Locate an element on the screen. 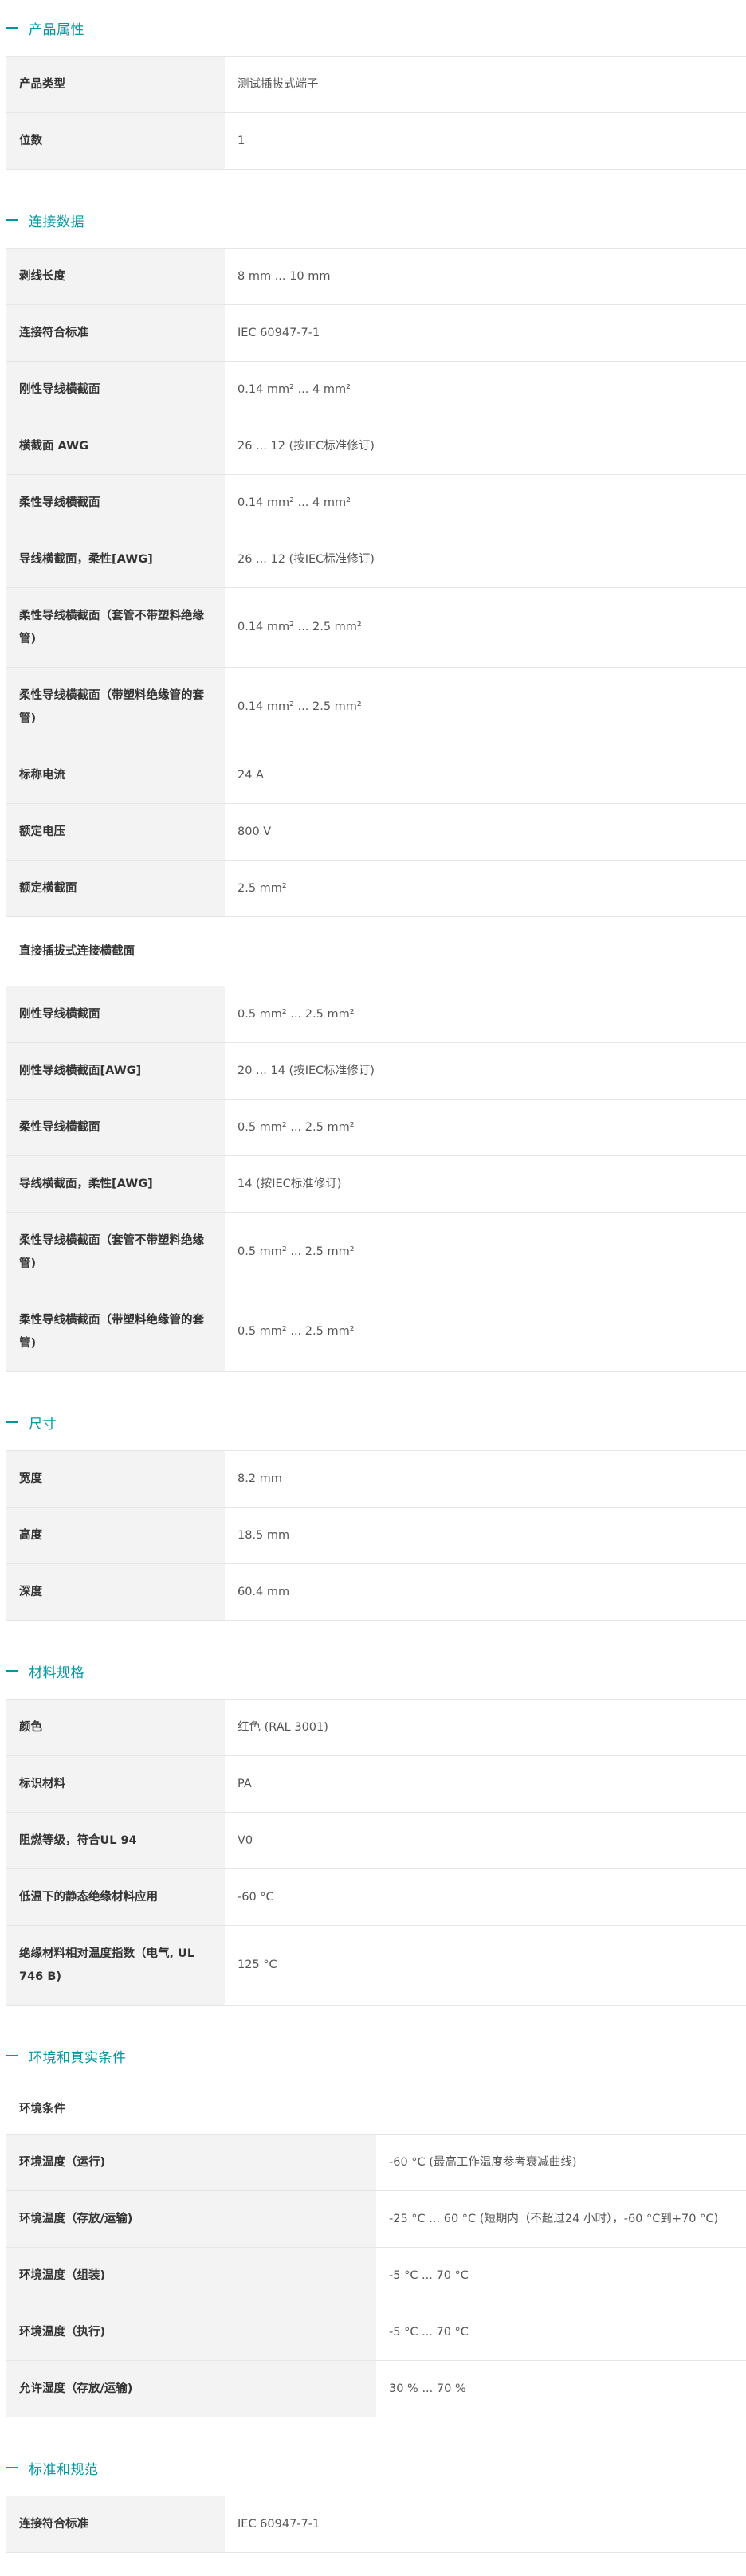 This screenshot has width=746, height=2576. table-row: 标称电流 24 A is located at coordinates (376, 775).